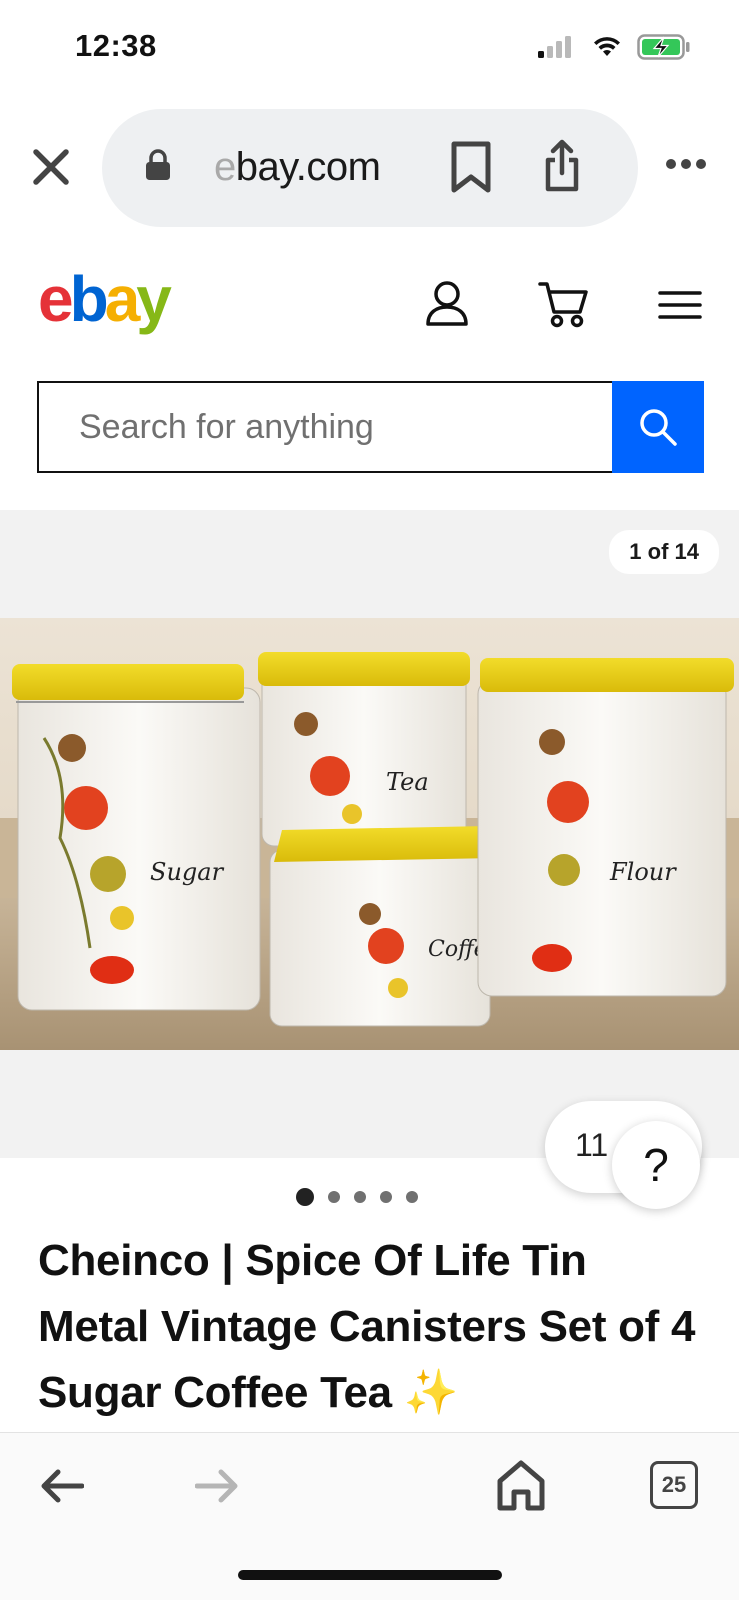  Describe the element at coordinates (308, 167) in the screenshot. I see `url-domain: bay.com` at that location.